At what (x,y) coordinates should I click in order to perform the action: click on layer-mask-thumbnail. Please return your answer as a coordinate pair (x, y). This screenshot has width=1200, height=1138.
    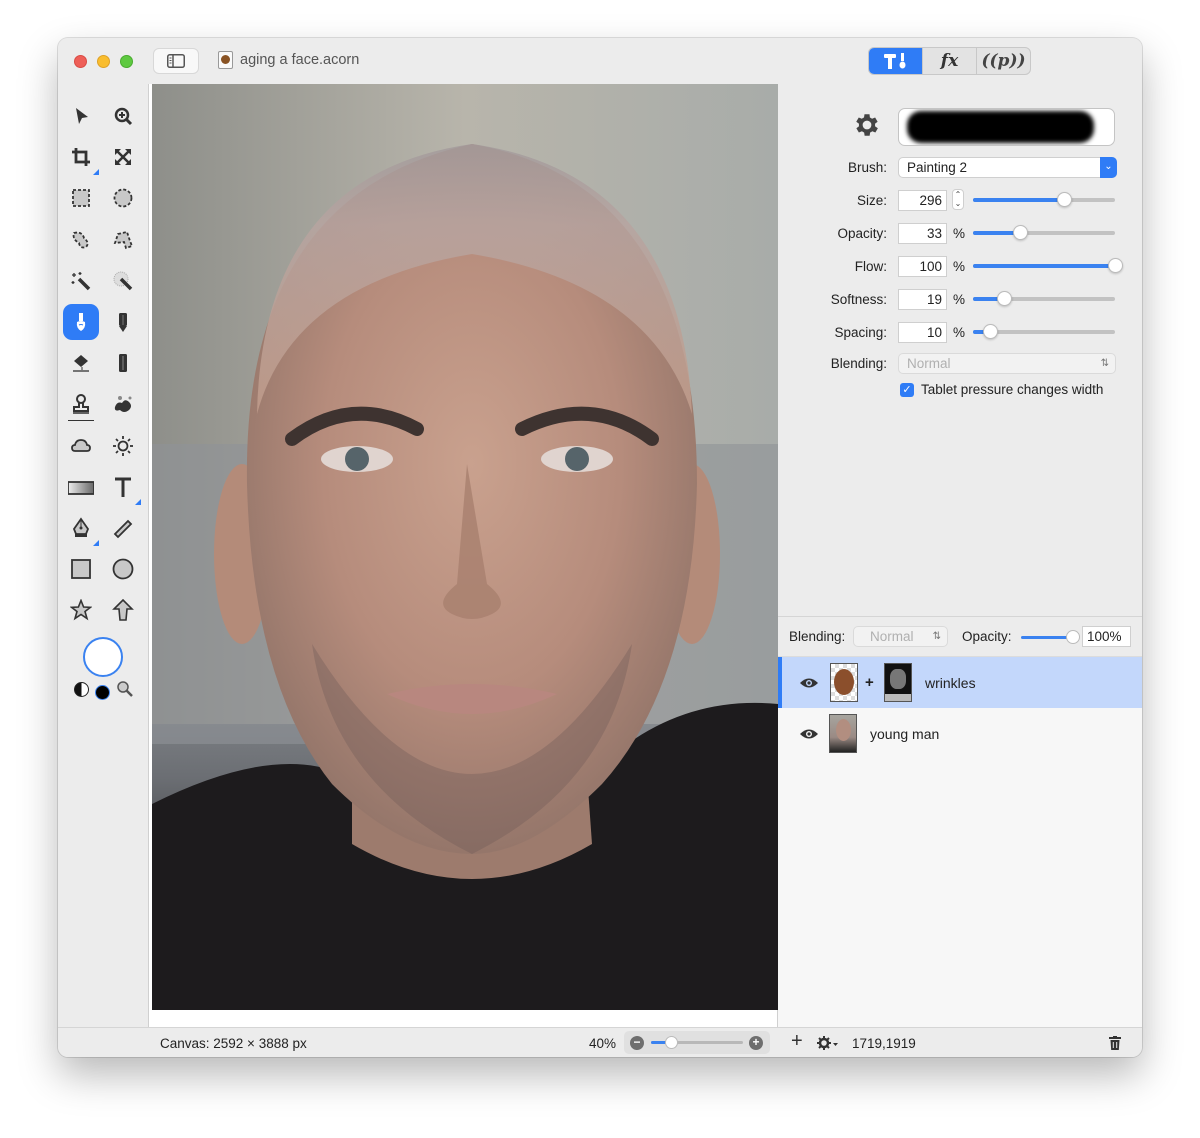
    Looking at the image, I should click on (898, 682).